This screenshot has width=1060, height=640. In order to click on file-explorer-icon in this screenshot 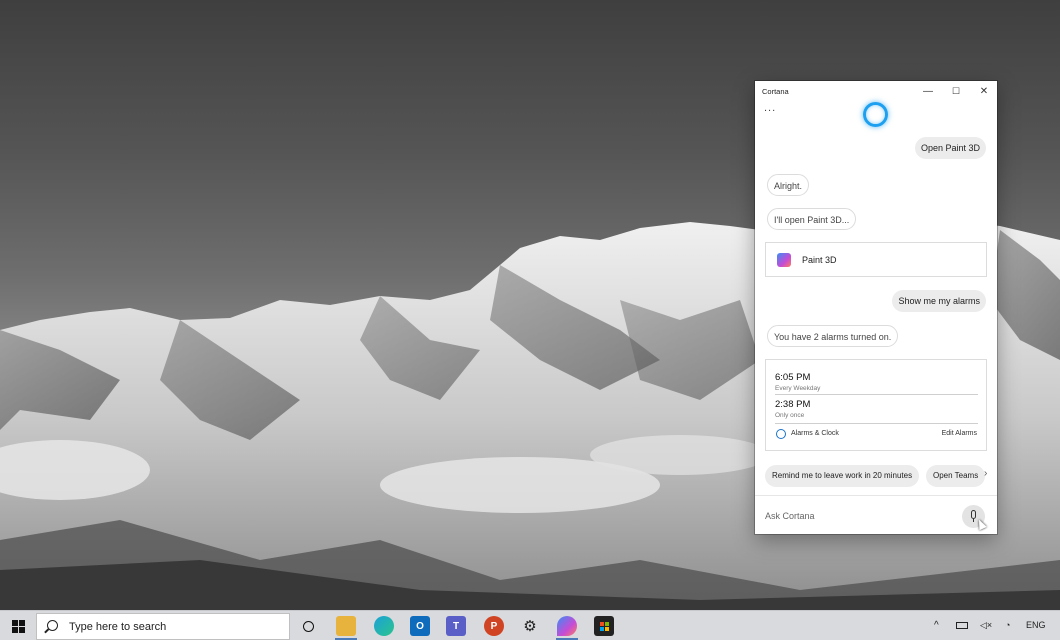, I will do `click(346, 626)`.